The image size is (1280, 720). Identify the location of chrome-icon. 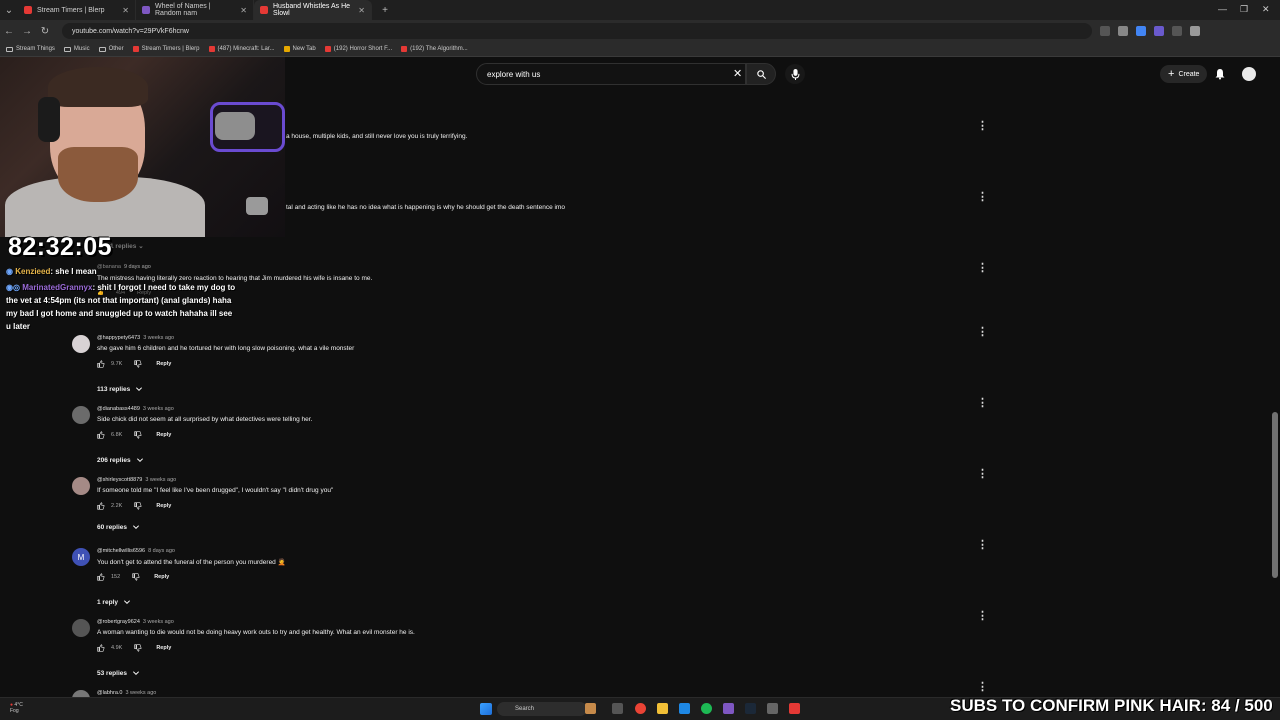
(640, 708).